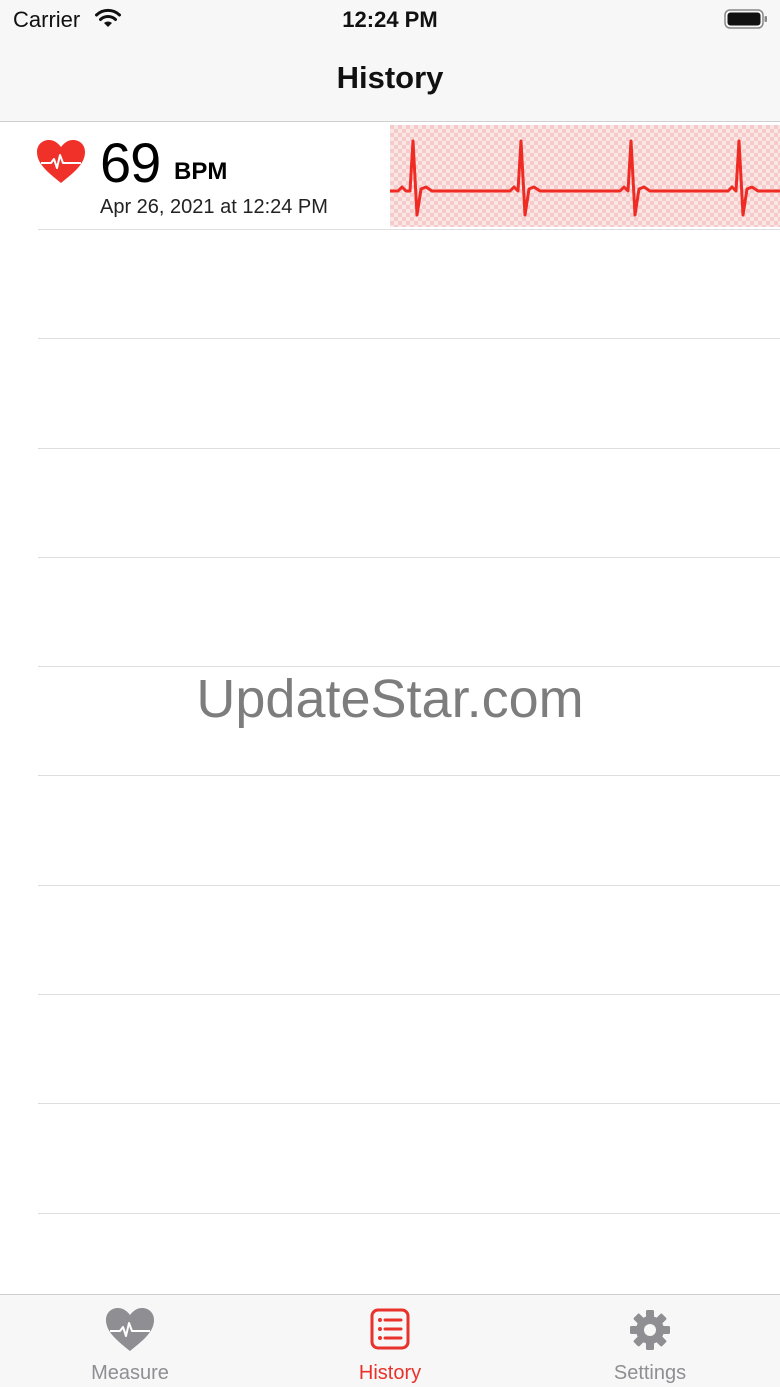  I want to click on tab-measure: Measure, so click(130, 1341).